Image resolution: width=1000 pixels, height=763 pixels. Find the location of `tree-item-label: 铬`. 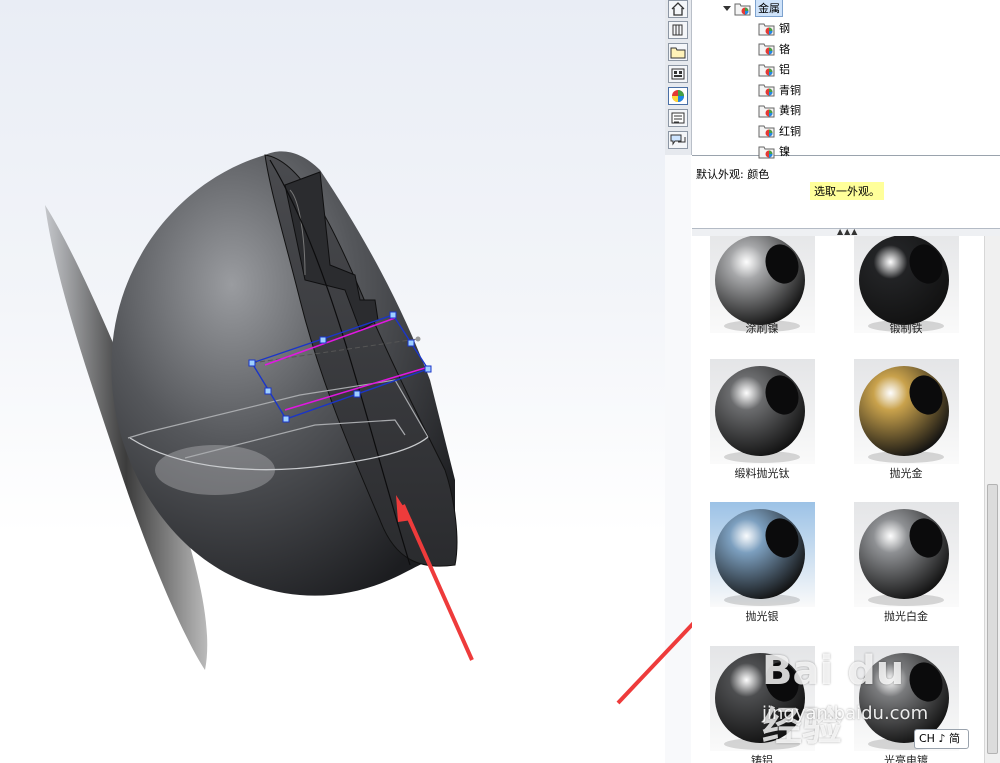

tree-item-label: 铬 is located at coordinates (784, 49).